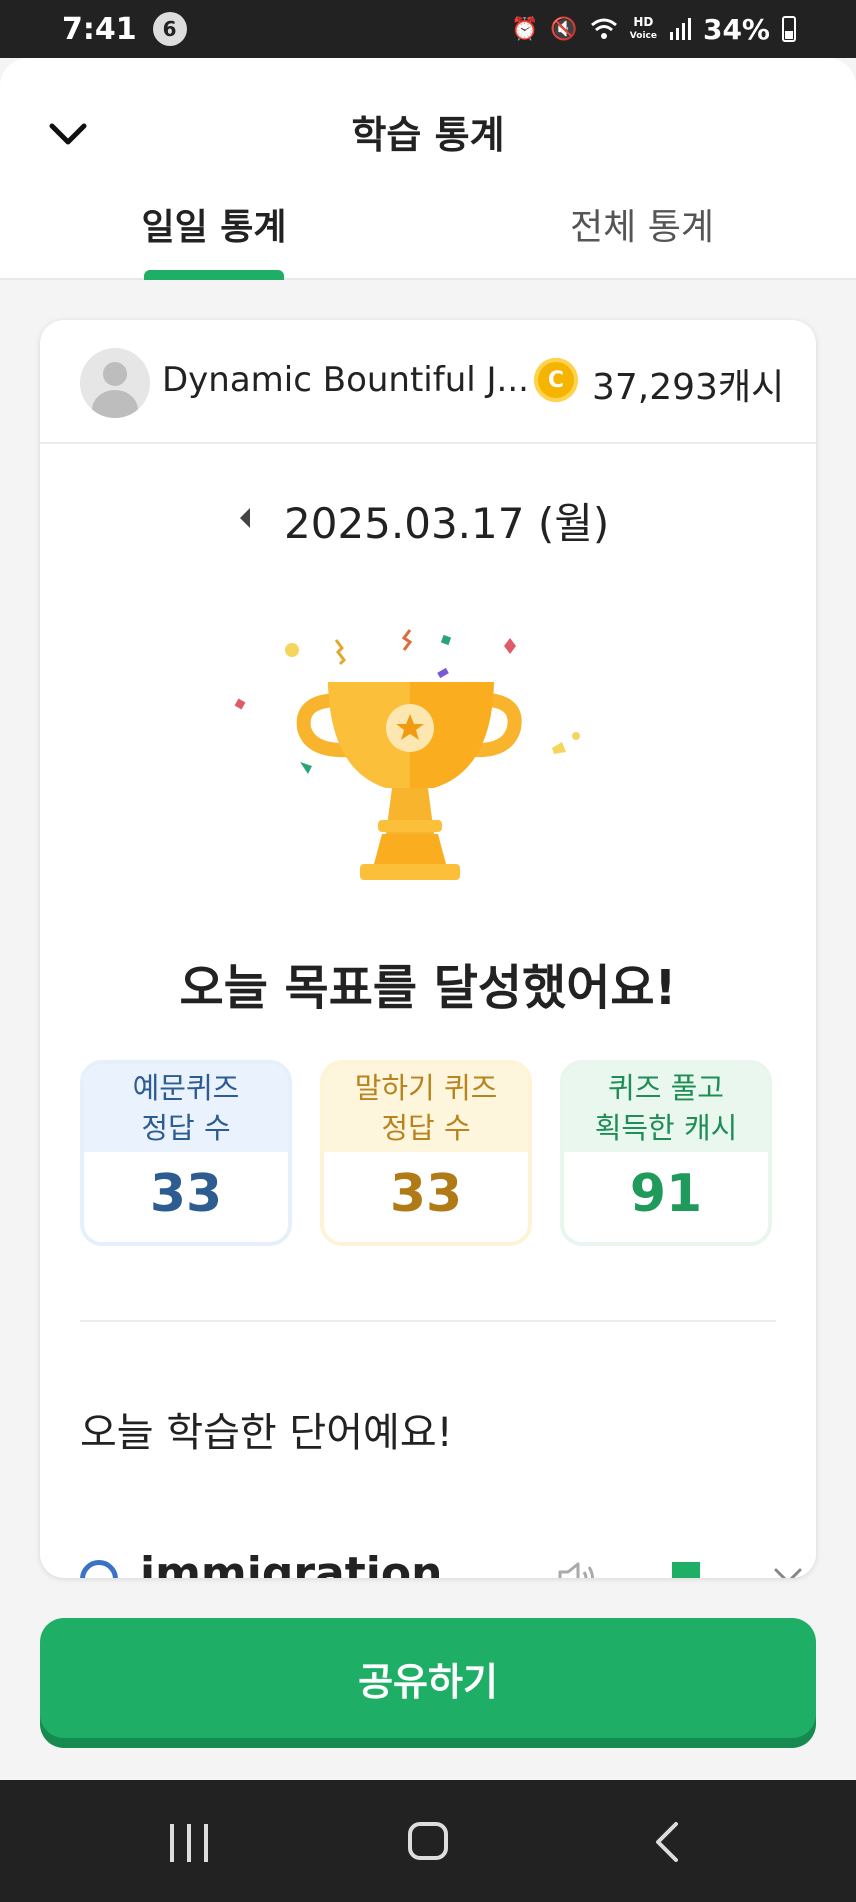 Image resolution: width=856 pixels, height=1902 pixels. I want to click on alarm-icon: ⏰, so click(524, 29).